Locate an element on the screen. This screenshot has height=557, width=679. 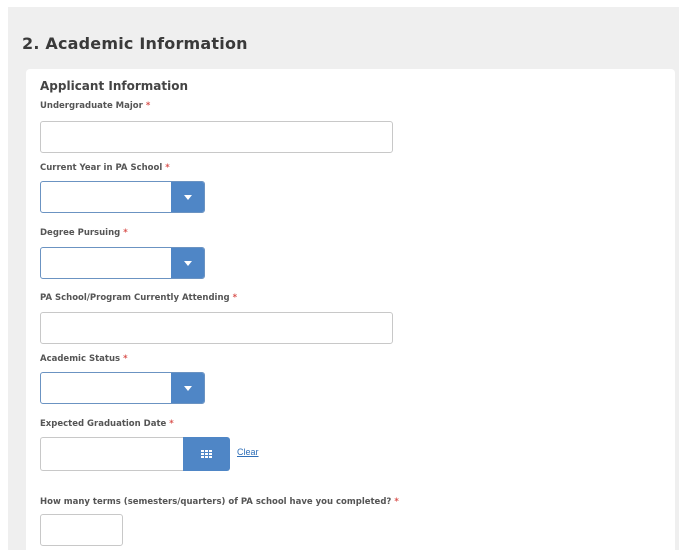
section-title: 2. Academic Information is located at coordinates (135, 43).